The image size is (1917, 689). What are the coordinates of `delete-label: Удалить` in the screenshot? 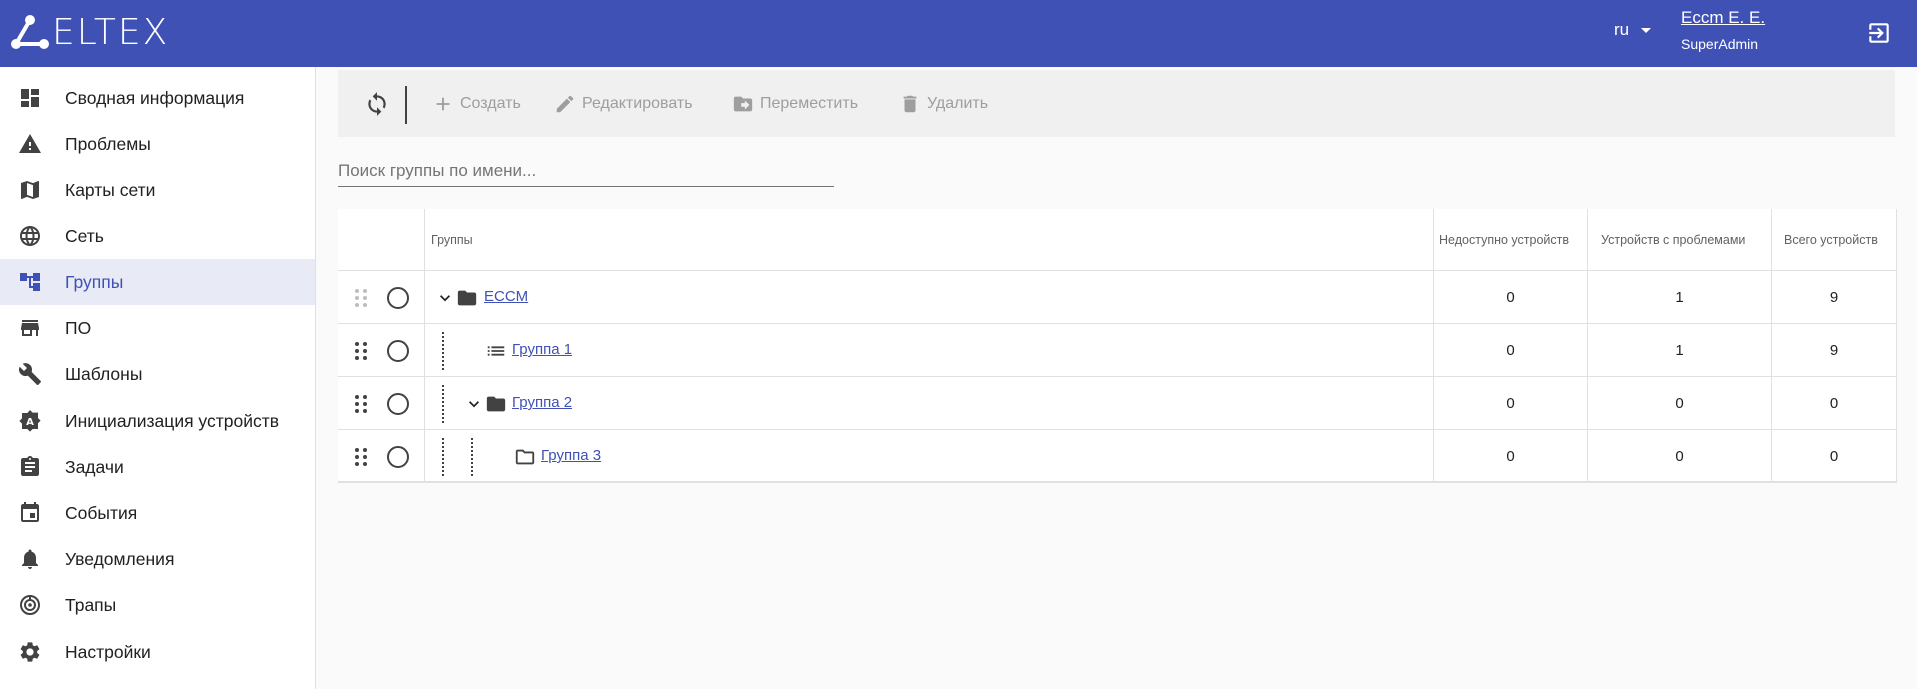 It's located at (958, 103).